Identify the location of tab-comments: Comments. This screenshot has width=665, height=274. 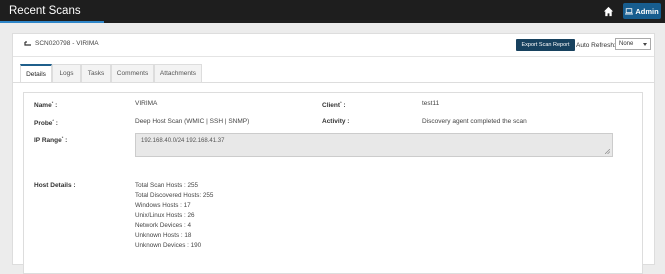
(132, 73).